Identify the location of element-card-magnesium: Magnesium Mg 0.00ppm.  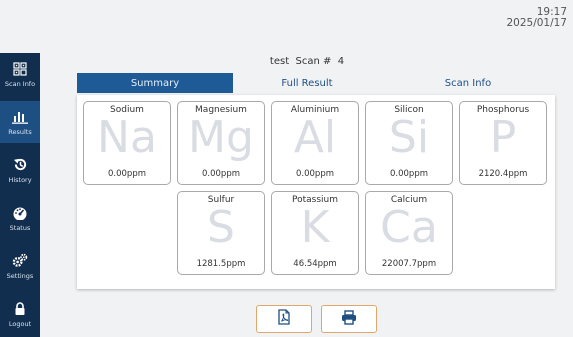
(221, 143).